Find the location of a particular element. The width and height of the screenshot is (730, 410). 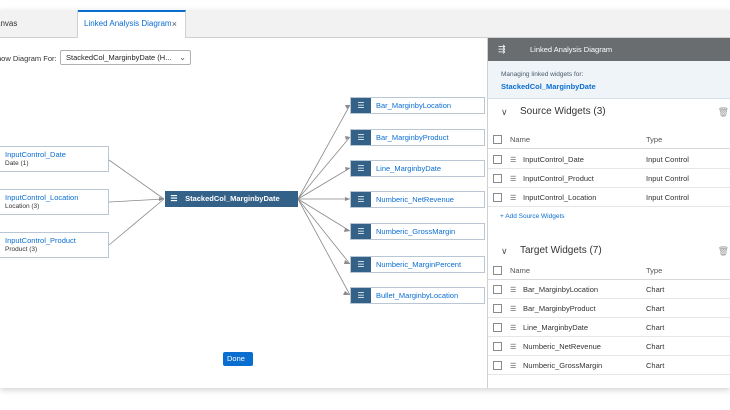

center-node: ☰ StackedCol_MarginbyDate is located at coordinates (231, 199).